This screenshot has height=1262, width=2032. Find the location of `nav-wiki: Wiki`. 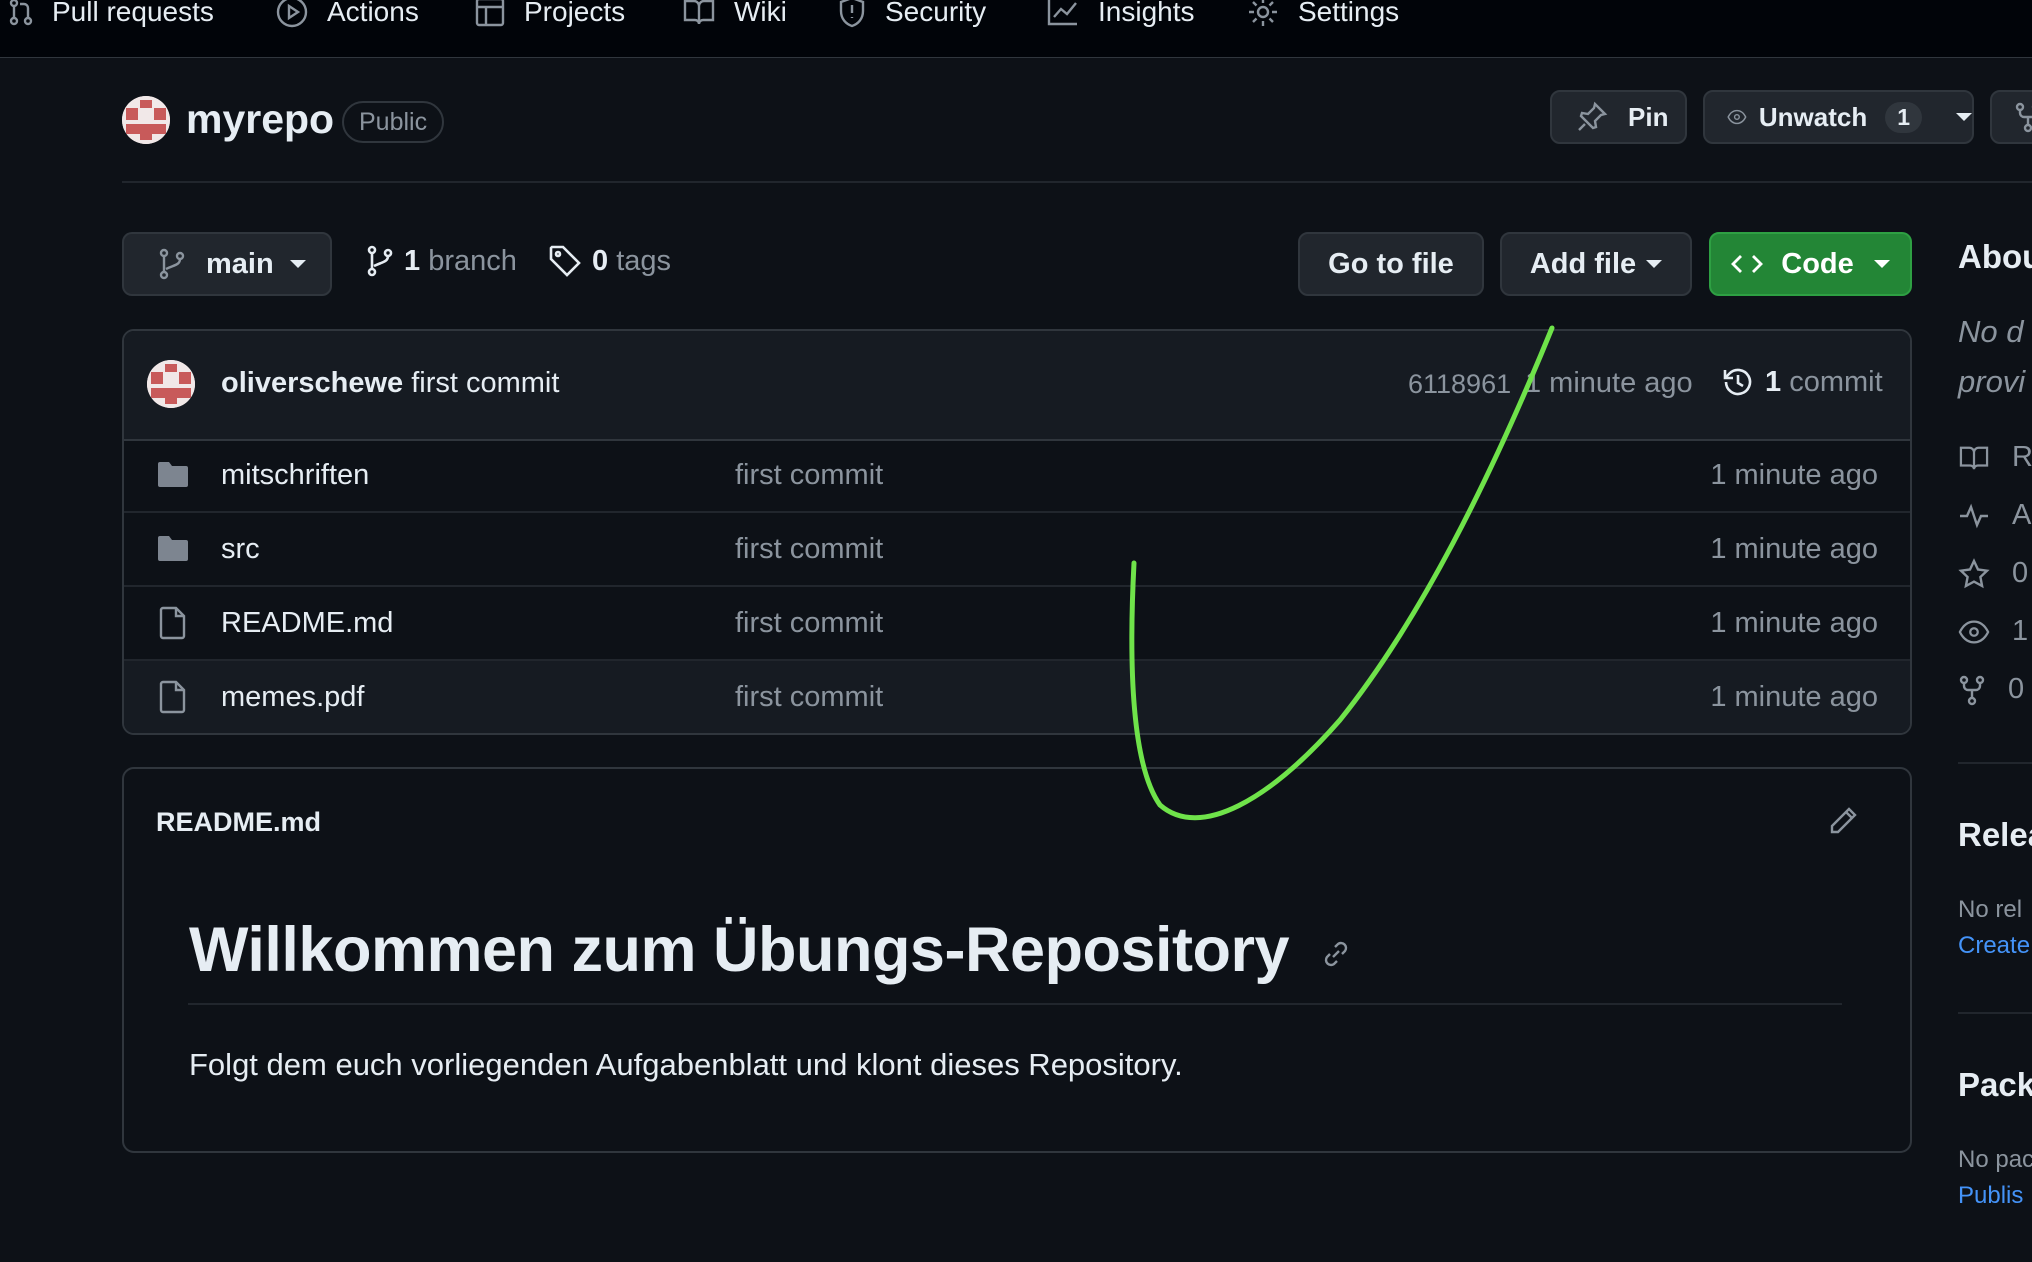

nav-wiki: Wiki is located at coordinates (734, 15).